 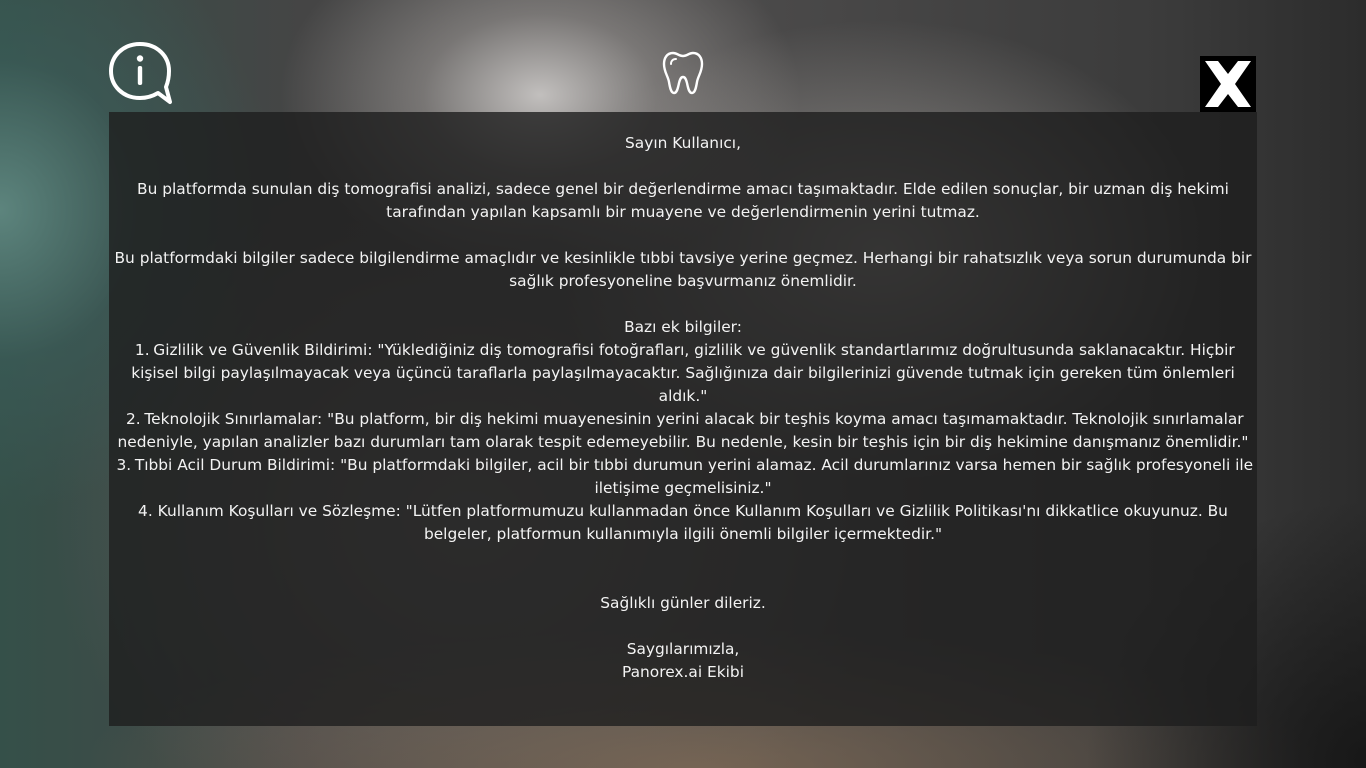 I want to click on list-item-number: 4., so click(x=145, y=511).